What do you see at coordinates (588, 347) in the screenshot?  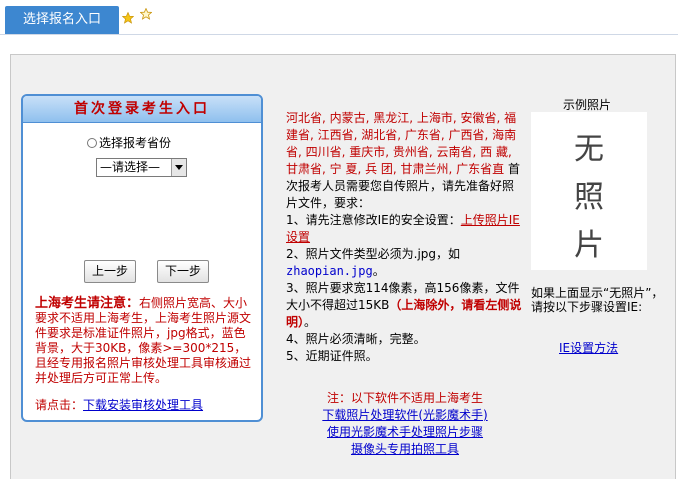 I see `ie-settings-method-link: IE设置方法` at bounding box center [588, 347].